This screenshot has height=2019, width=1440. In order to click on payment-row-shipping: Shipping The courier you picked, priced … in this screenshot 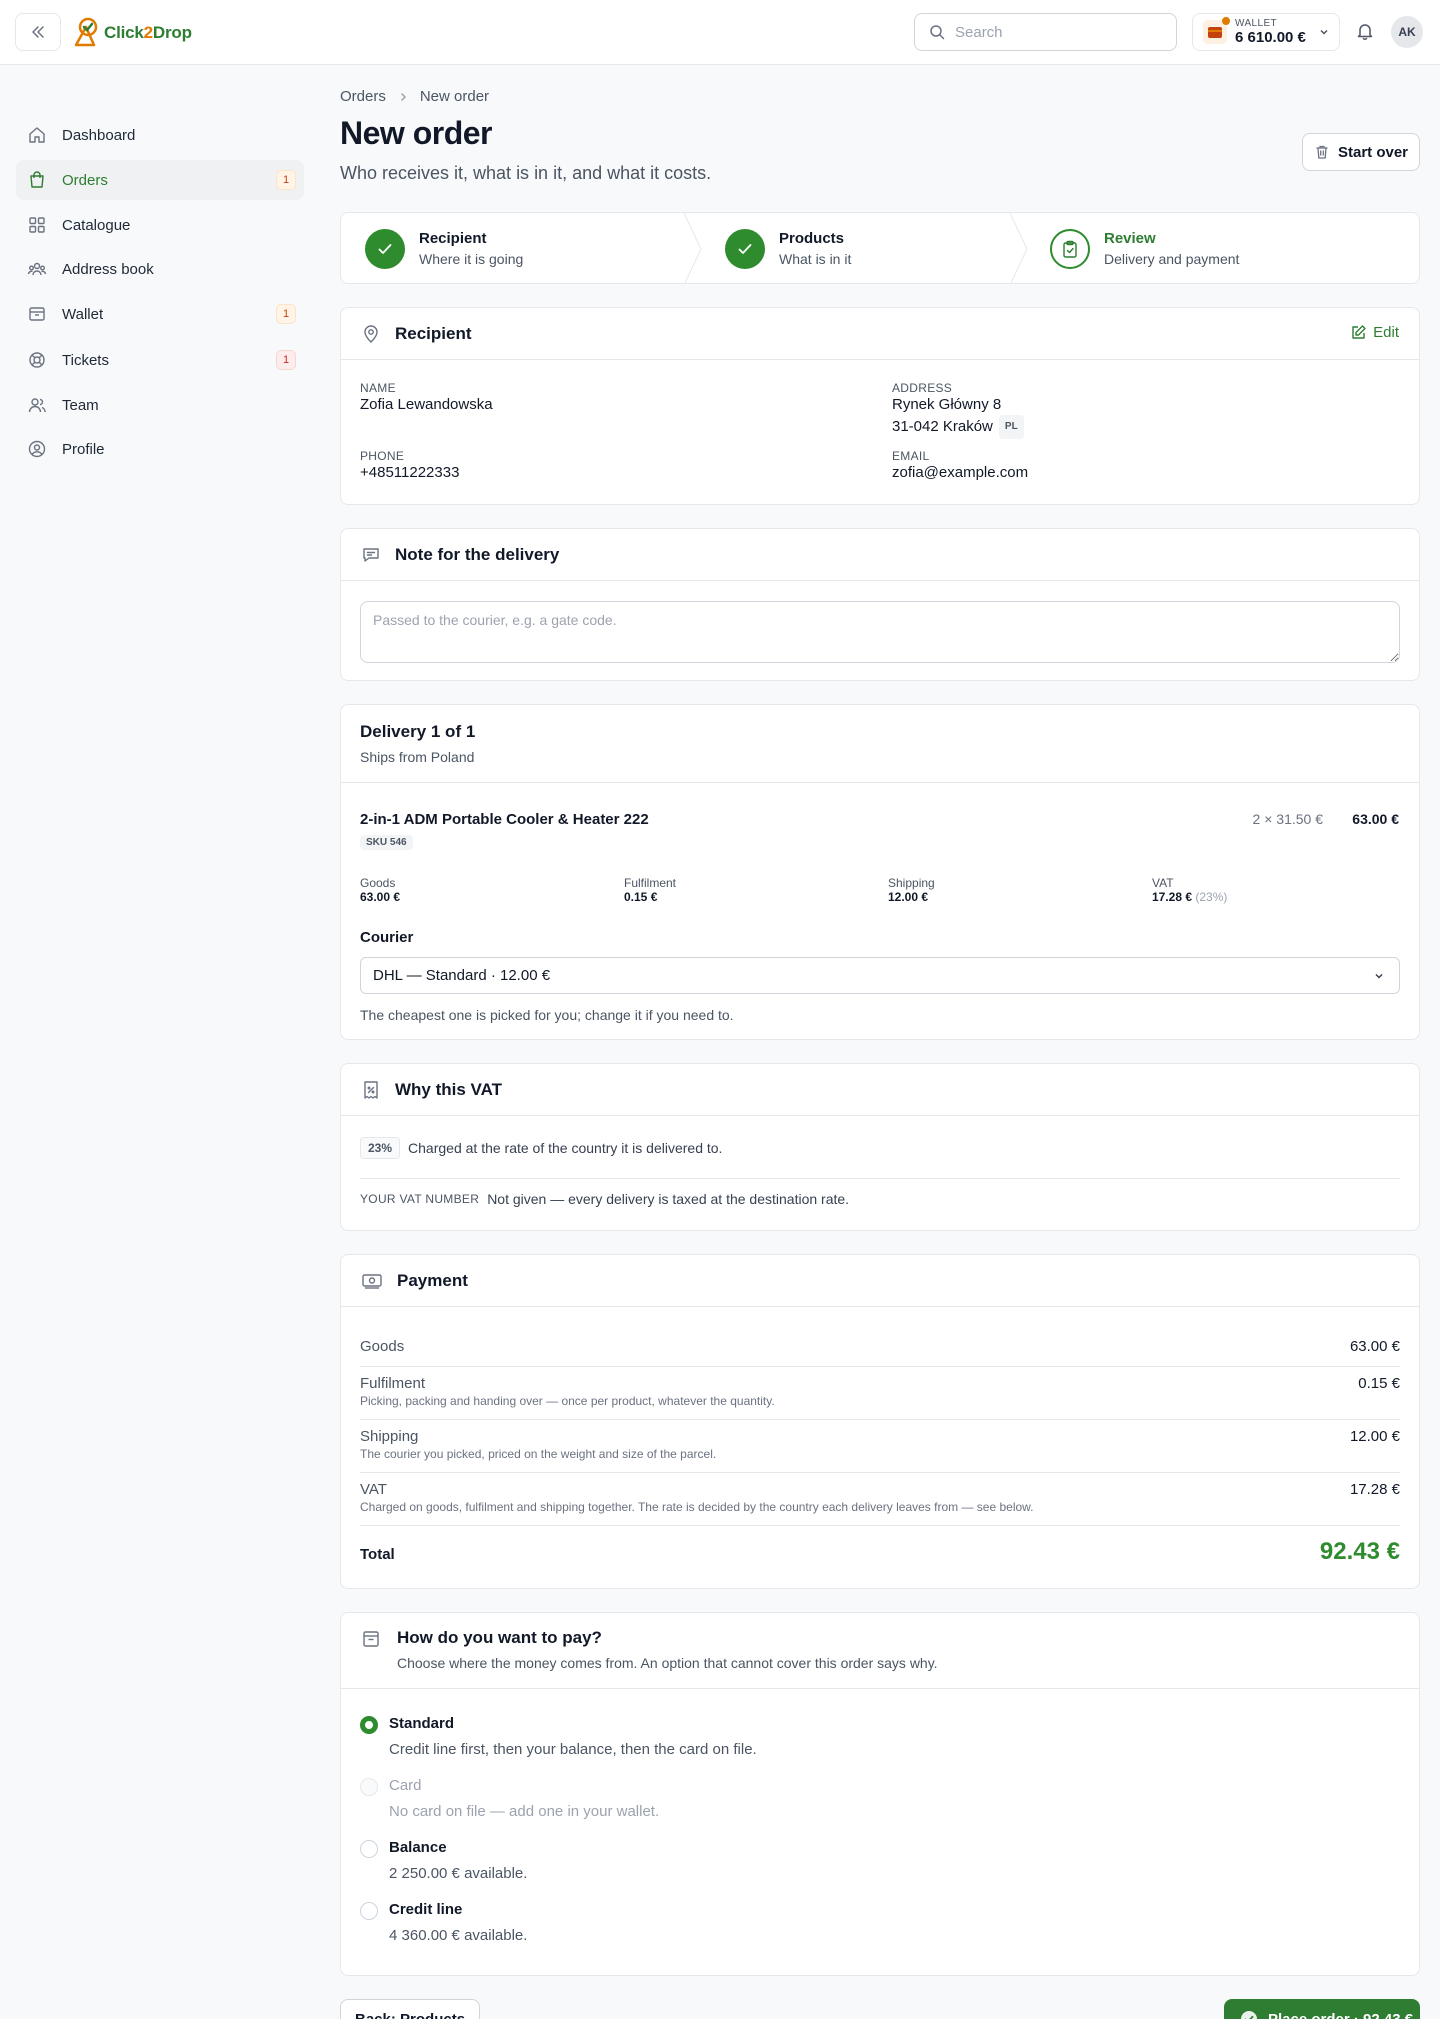, I will do `click(880, 1444)`.